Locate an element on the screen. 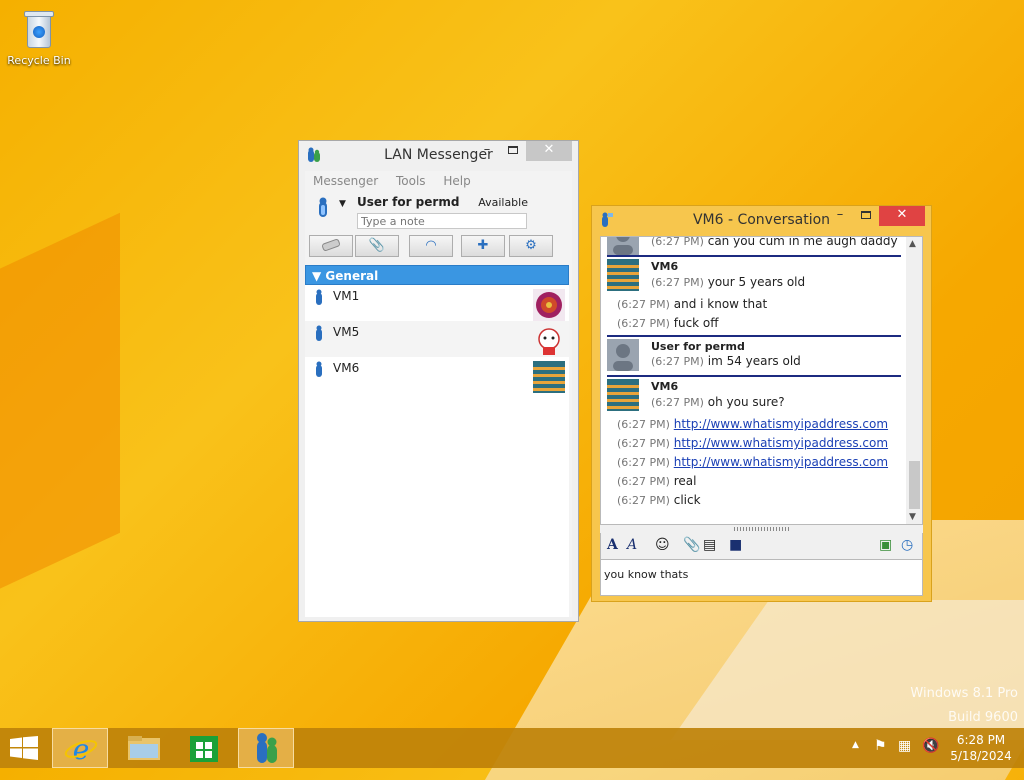 Image resolution: width=1024 pixels, height=780 pixels. file-transfer-button: 📎 is located at coordinates (377, 246).